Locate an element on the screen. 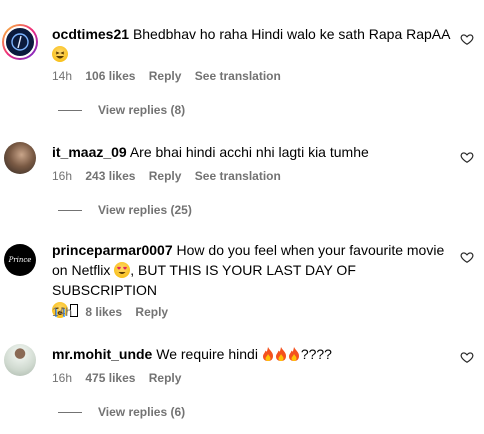  comment-meta: 16h 475 likes Reply is located at coordinates (121, 378).